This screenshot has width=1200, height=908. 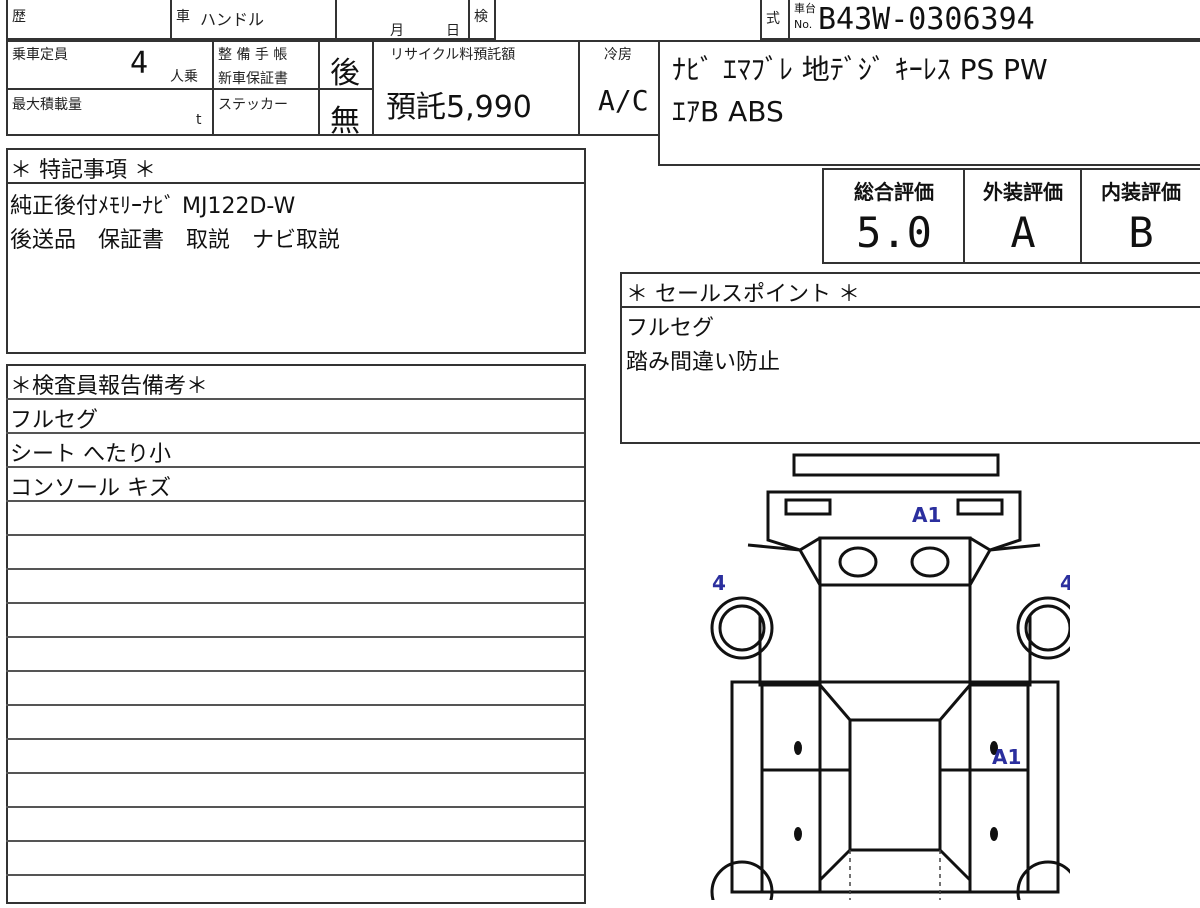 I want to click on equipment-line-1: ﾅﾋﾞ ｴﾏﾌﾞﾚ 地ﾃﾞｼﾞ ｷｰﾚｽ PS PW, so click(x=860, y=69).